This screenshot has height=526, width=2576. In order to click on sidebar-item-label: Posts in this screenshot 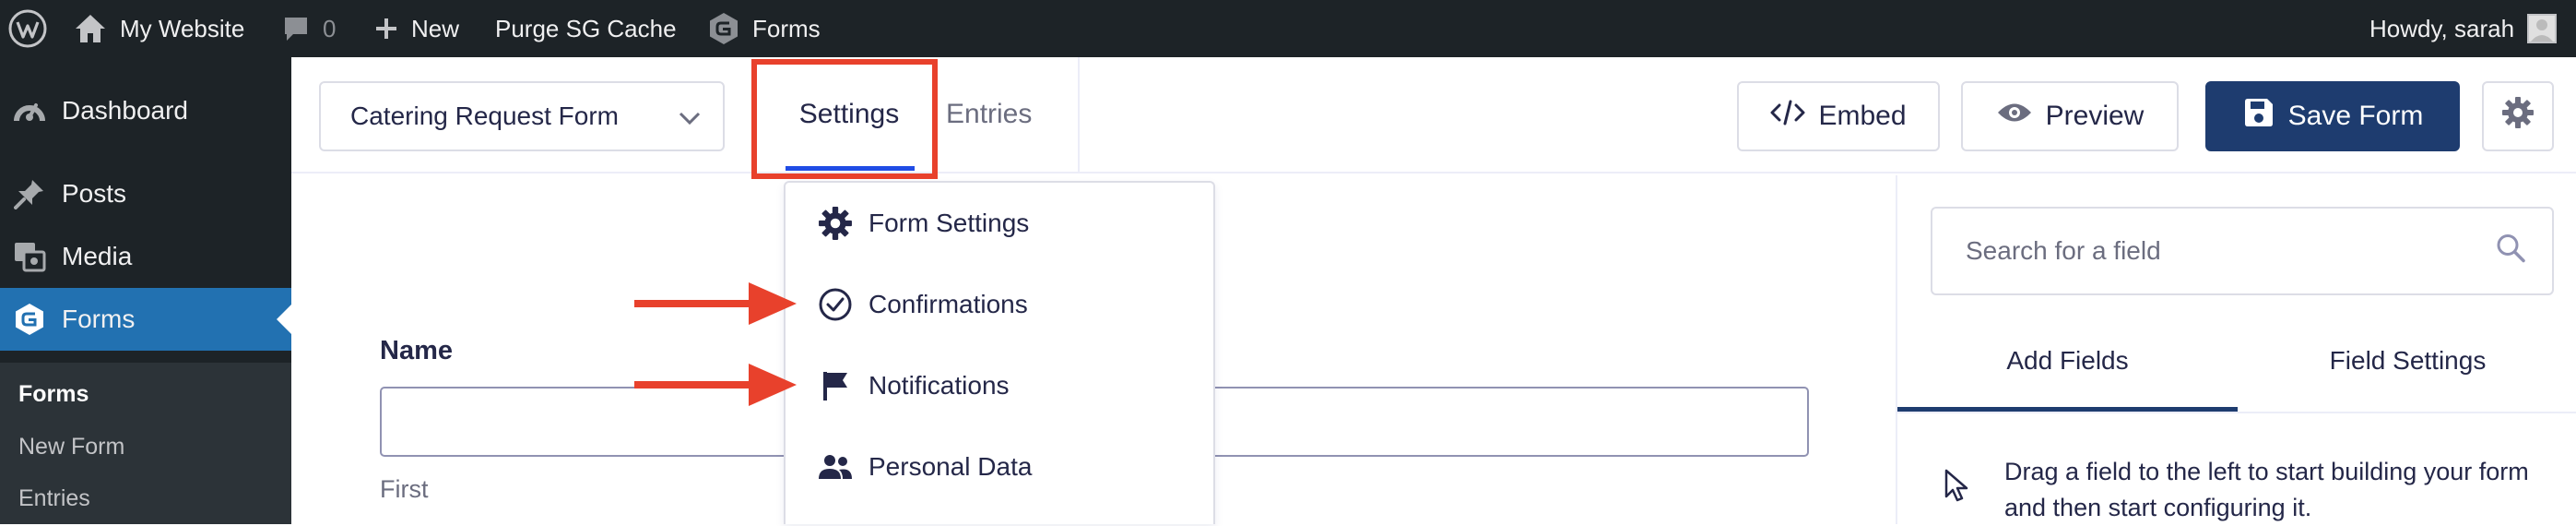, I will do `click(94, 193)`.